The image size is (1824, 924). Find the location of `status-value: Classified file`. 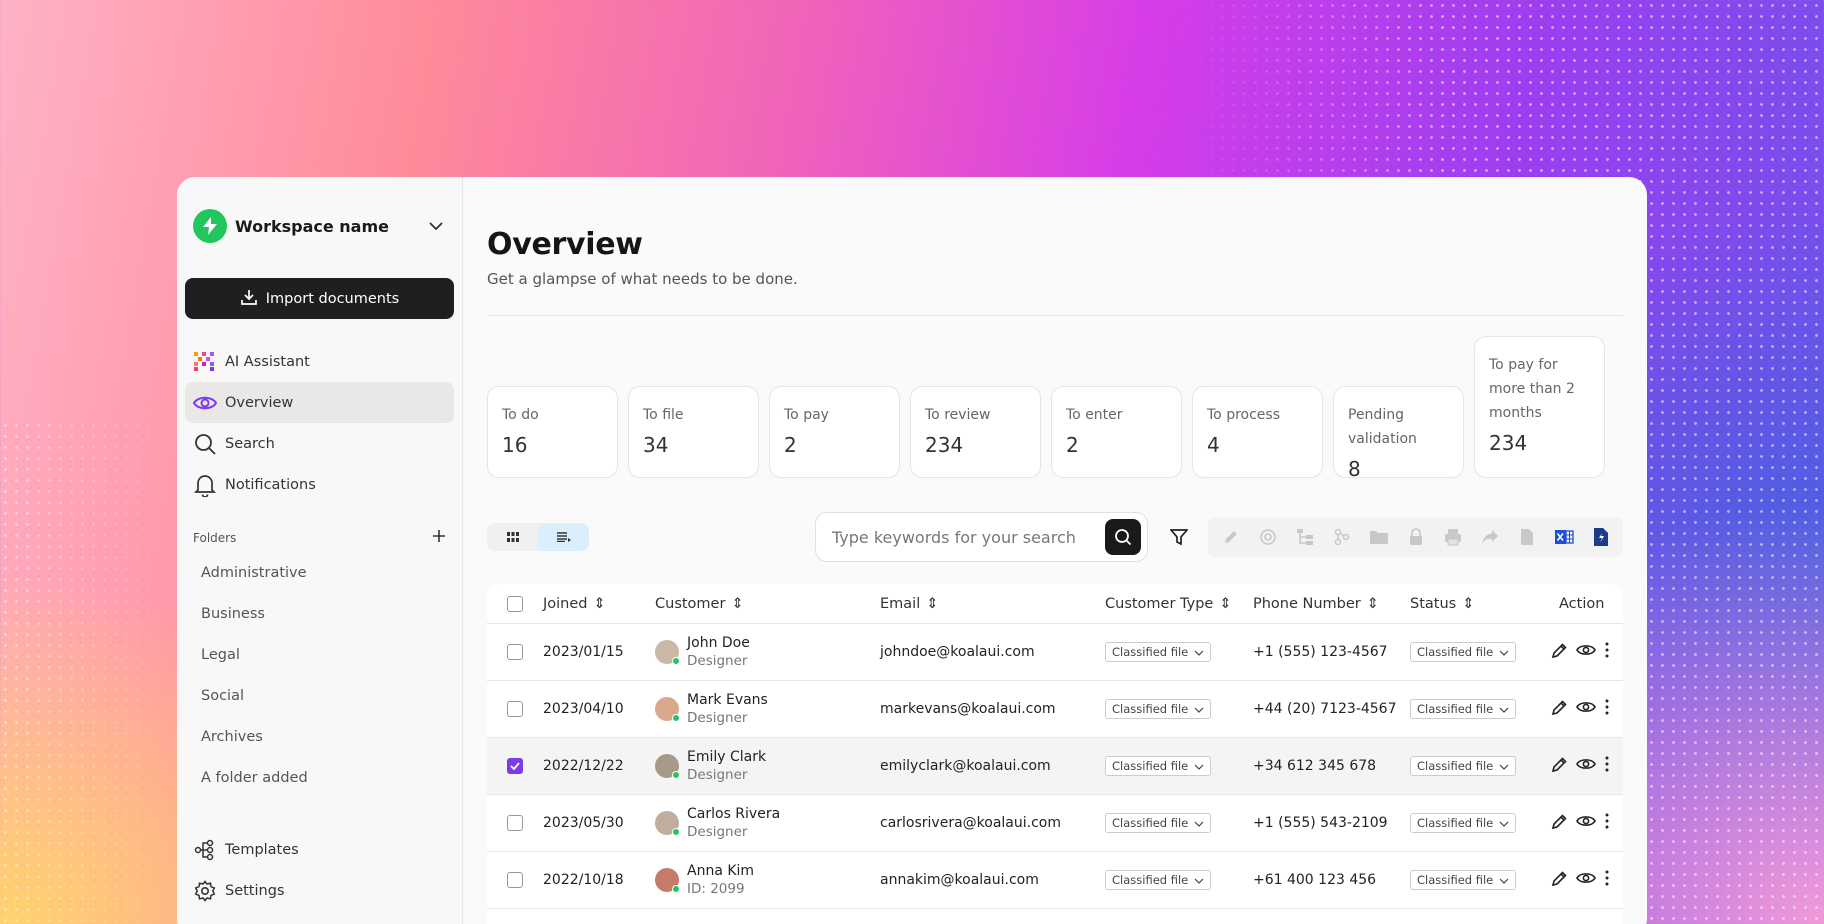

status-value: Classified file is located at coordinates (1455, 709).